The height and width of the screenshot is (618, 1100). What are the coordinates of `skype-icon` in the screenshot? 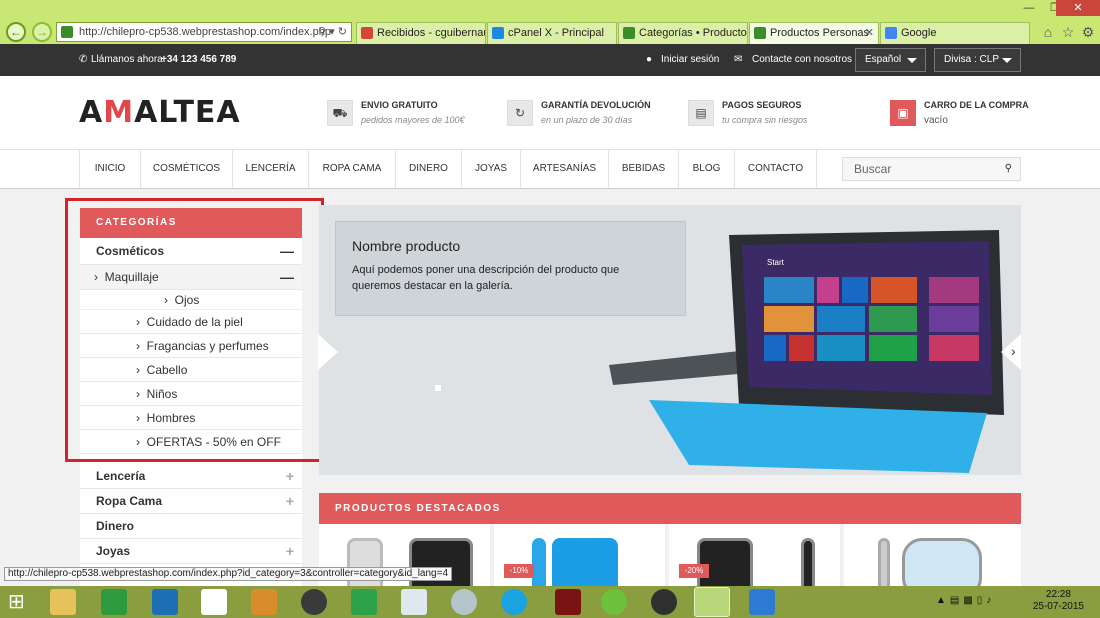 It's located at (514, 602).